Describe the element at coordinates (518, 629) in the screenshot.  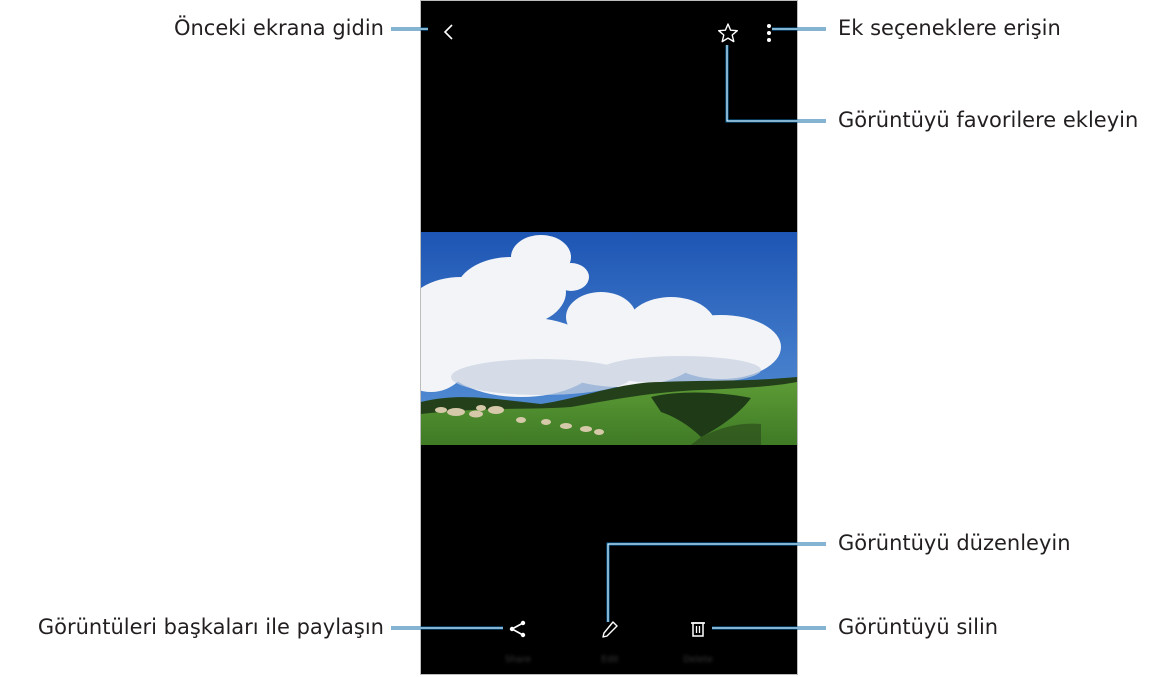
I see `share-icon` at that location.